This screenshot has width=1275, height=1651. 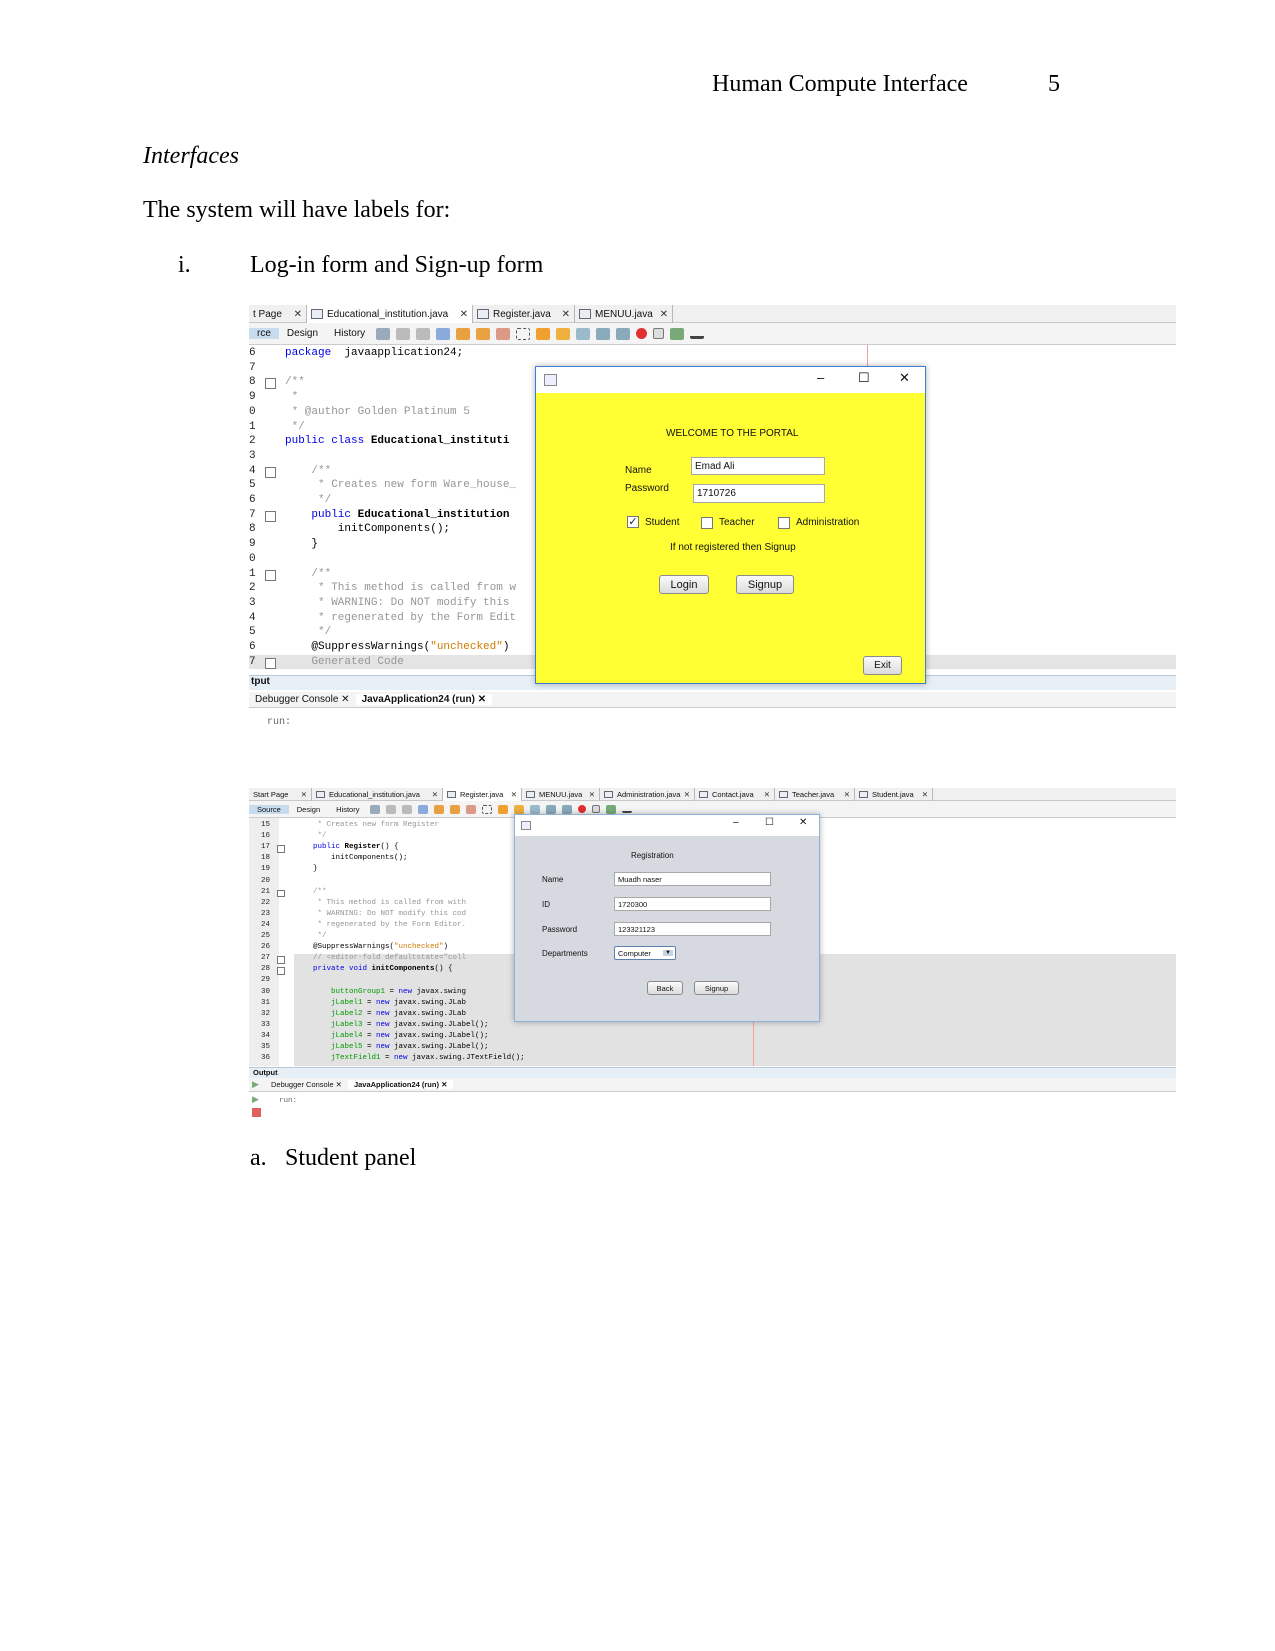 What do you see at coordinates (759, 493) in the screenshot?
I see `password-input: 1710726` at bounding box center [759, 493].